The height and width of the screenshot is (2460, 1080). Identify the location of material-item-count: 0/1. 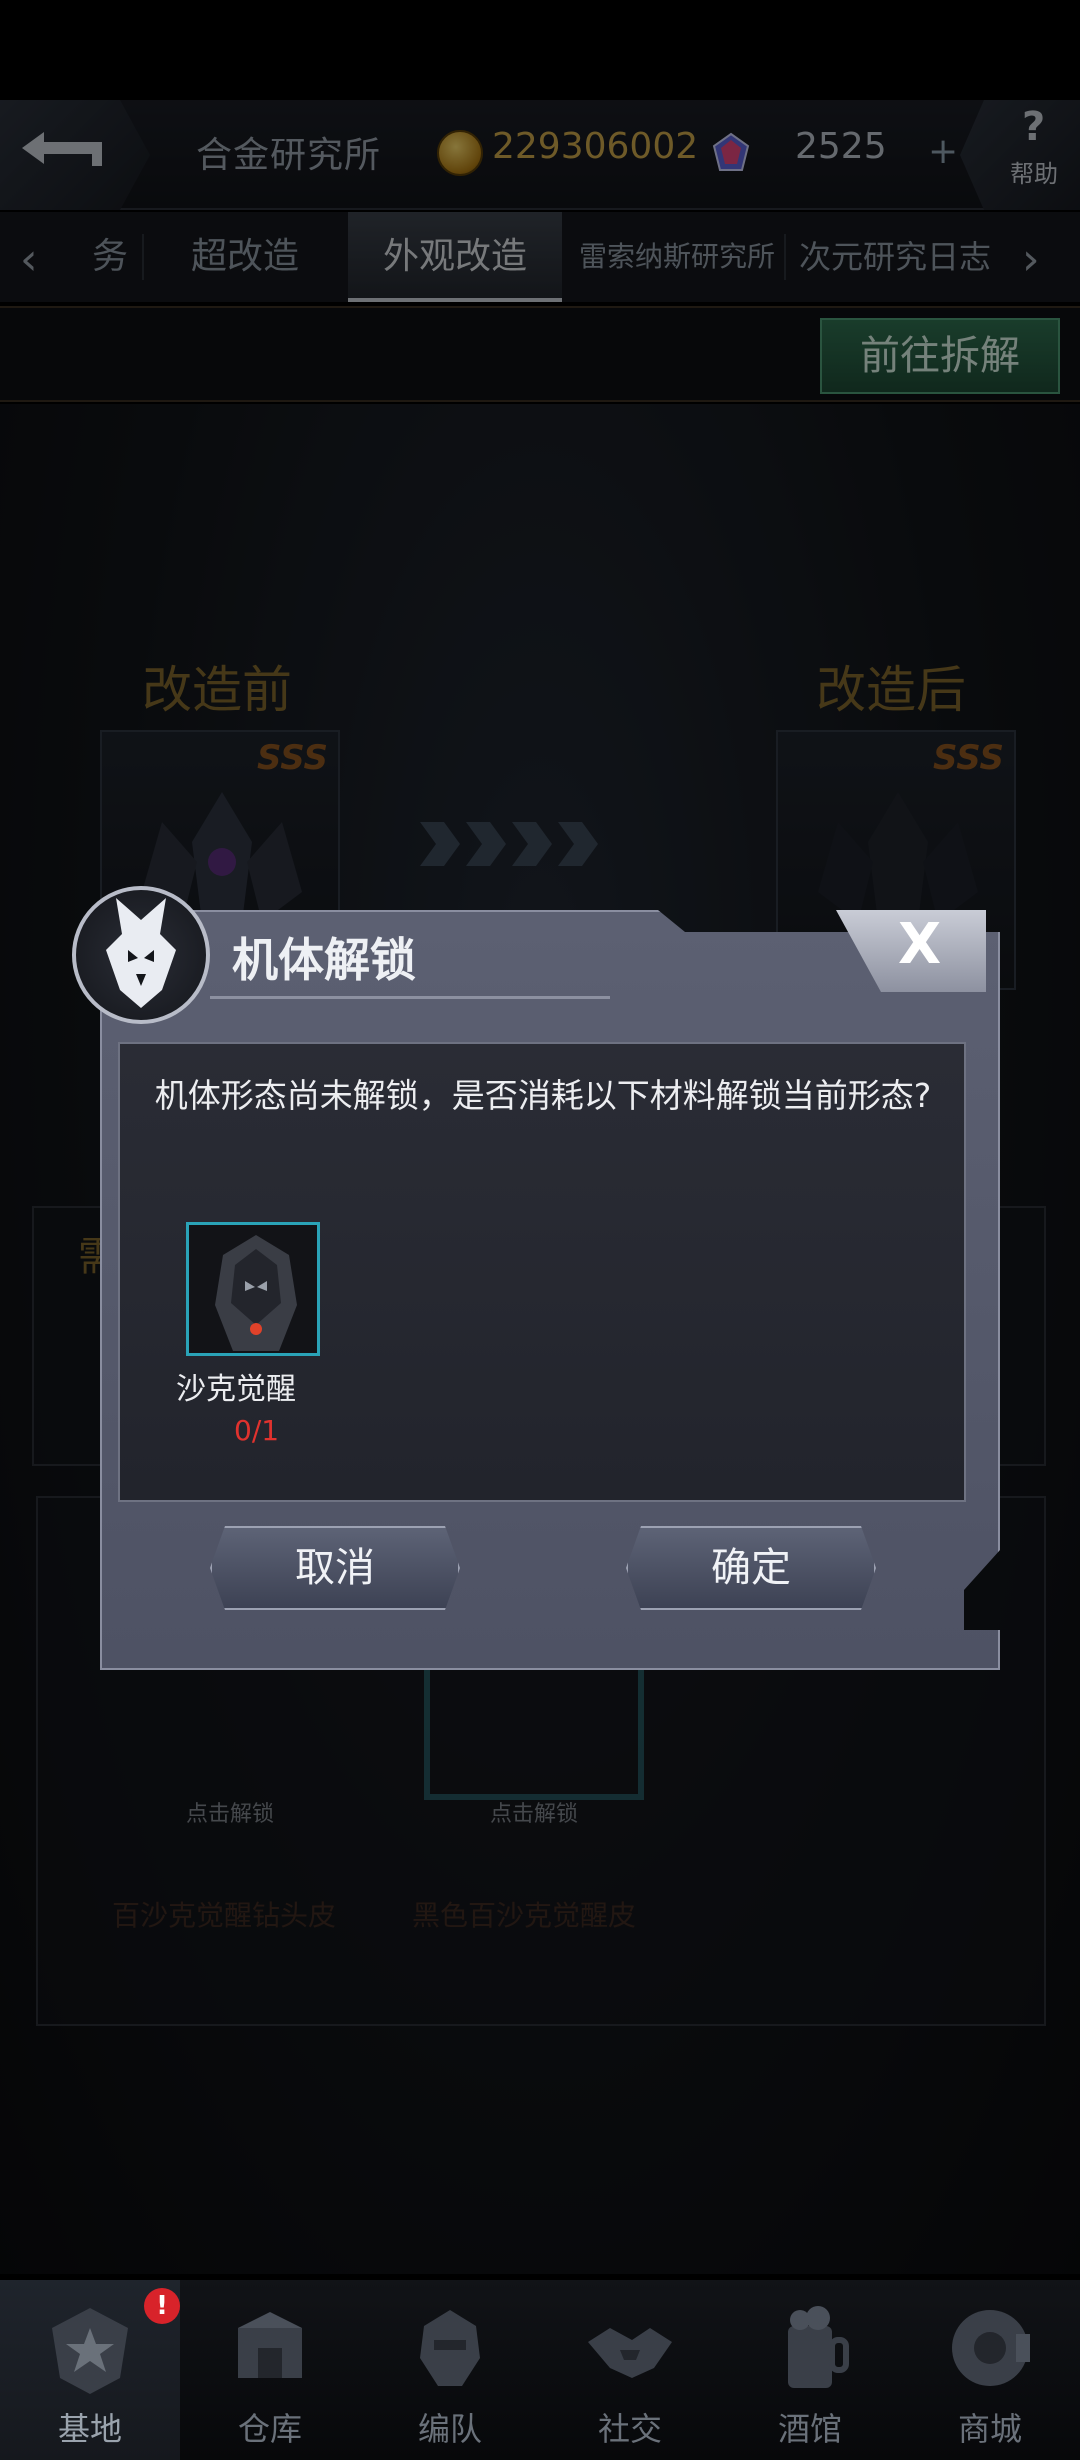
(257, 1430).